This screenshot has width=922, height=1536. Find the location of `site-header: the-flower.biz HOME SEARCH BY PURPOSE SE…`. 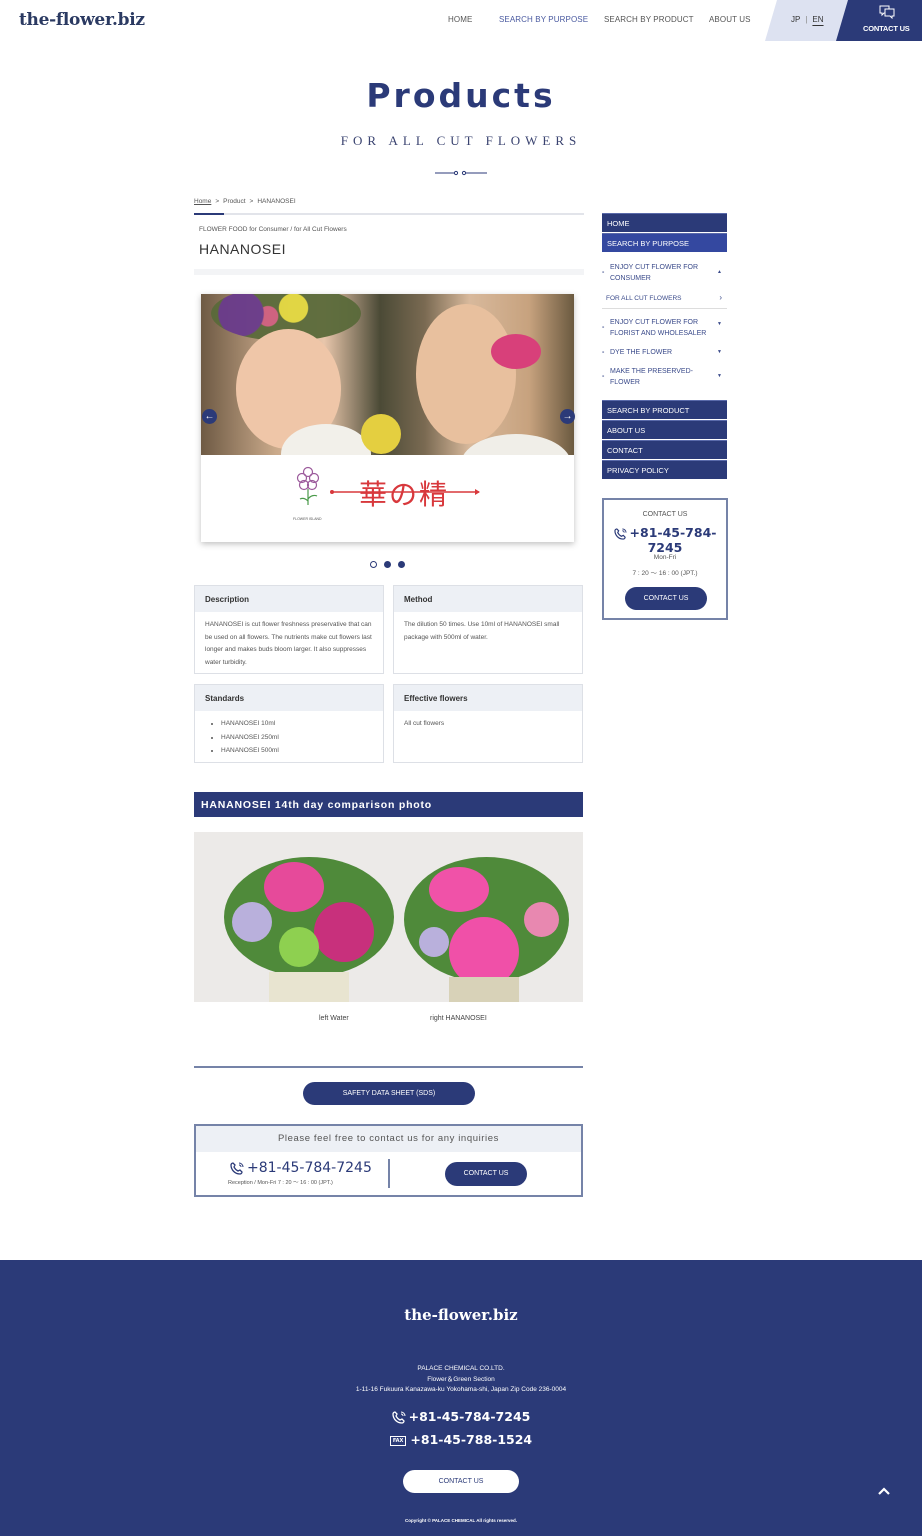

site-header: the-flower.biz HOME SEARCH BY PURPOSE SE… is located at coordinates (461, 21).